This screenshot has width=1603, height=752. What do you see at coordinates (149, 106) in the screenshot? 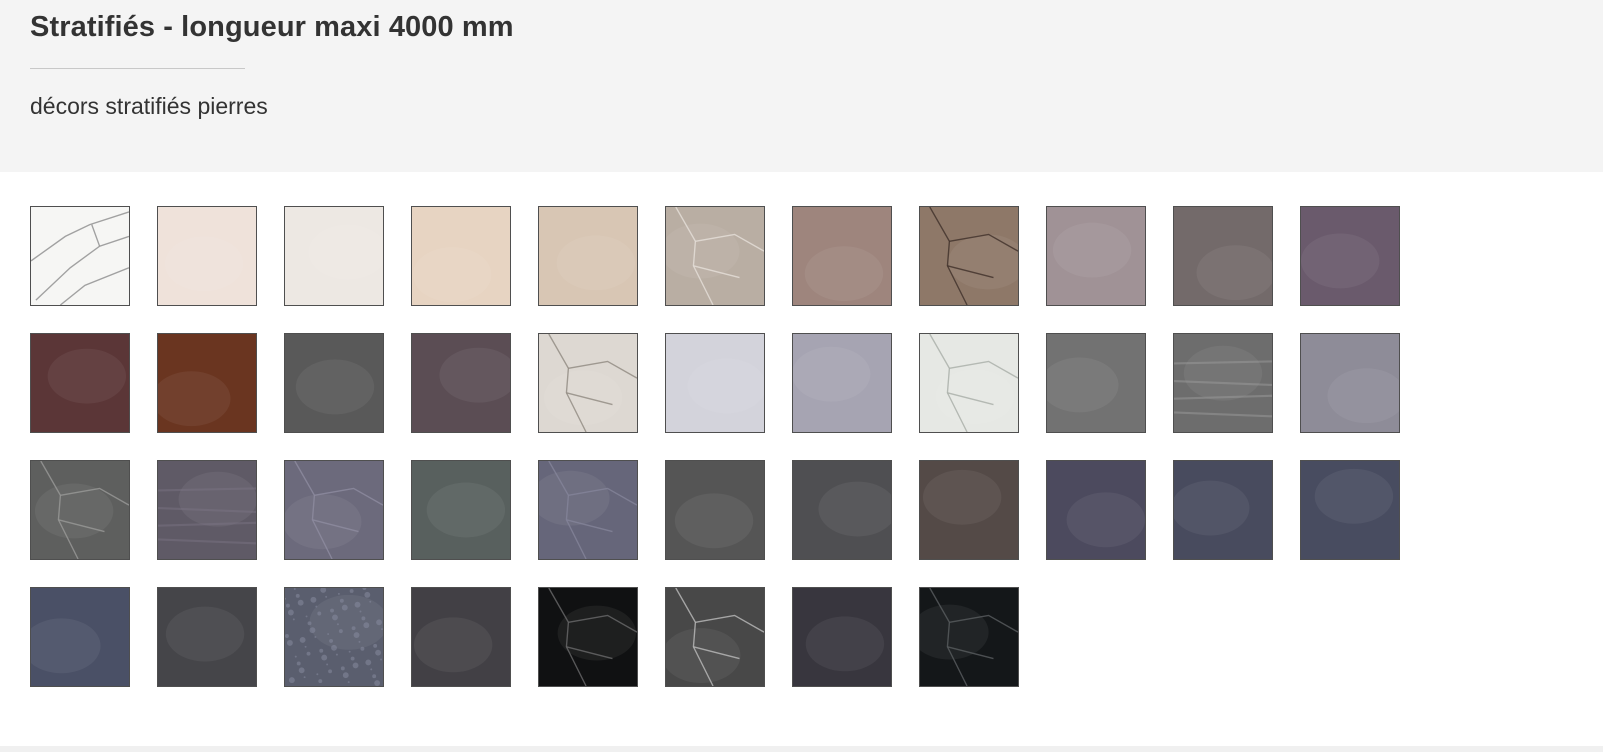
I see `page-subtitle: décors stratifiés pierres` at bounding box center [149, 106].